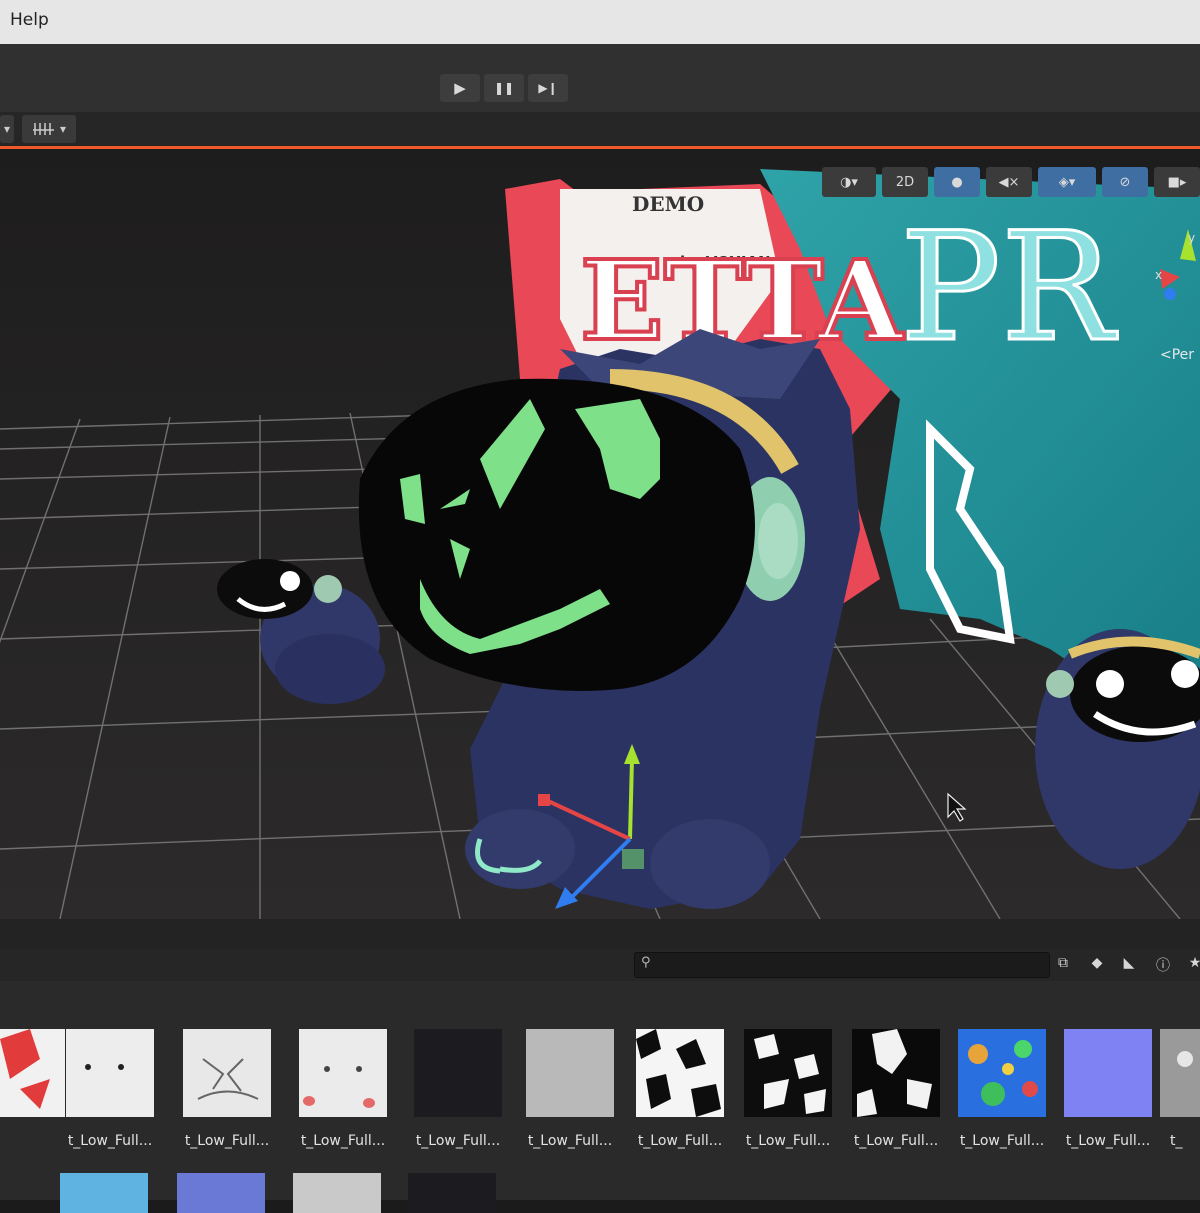 The image size is (1200, 1213). Describe the element at coordinates (1191, 238) in the screenshot. I see `axis-y-label: y` at that location.